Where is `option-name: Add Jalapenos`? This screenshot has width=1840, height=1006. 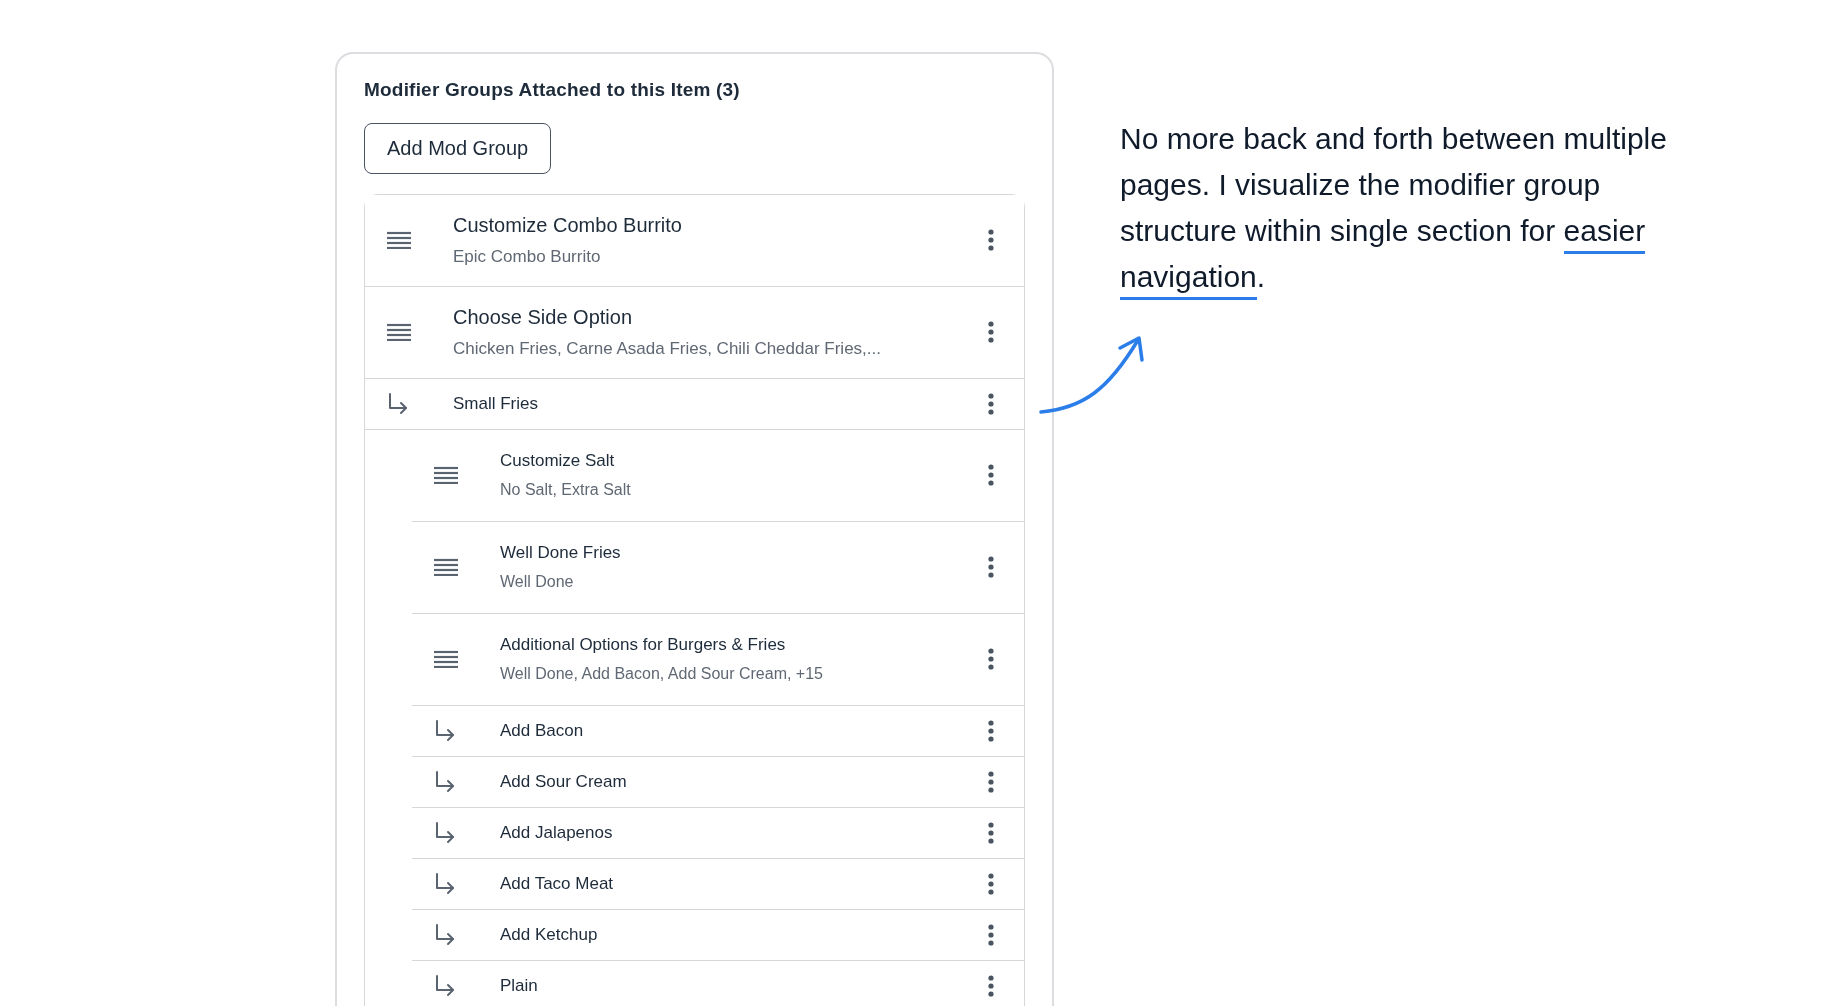
option-name: Add Jalapenos is located at coordinates (557, 832).